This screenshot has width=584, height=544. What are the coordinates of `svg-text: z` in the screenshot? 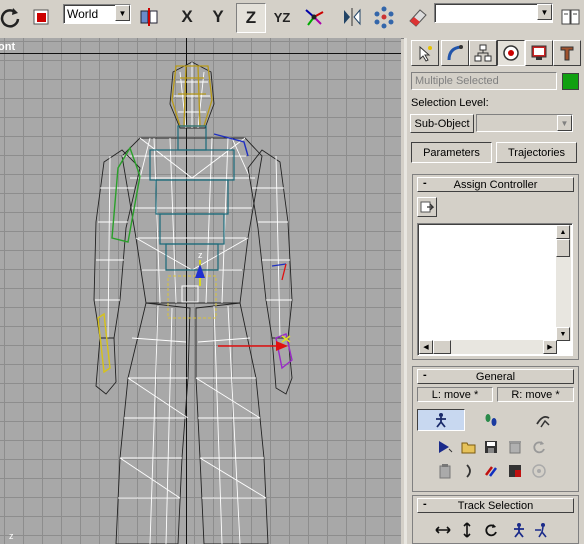 It's located at (200, 255).